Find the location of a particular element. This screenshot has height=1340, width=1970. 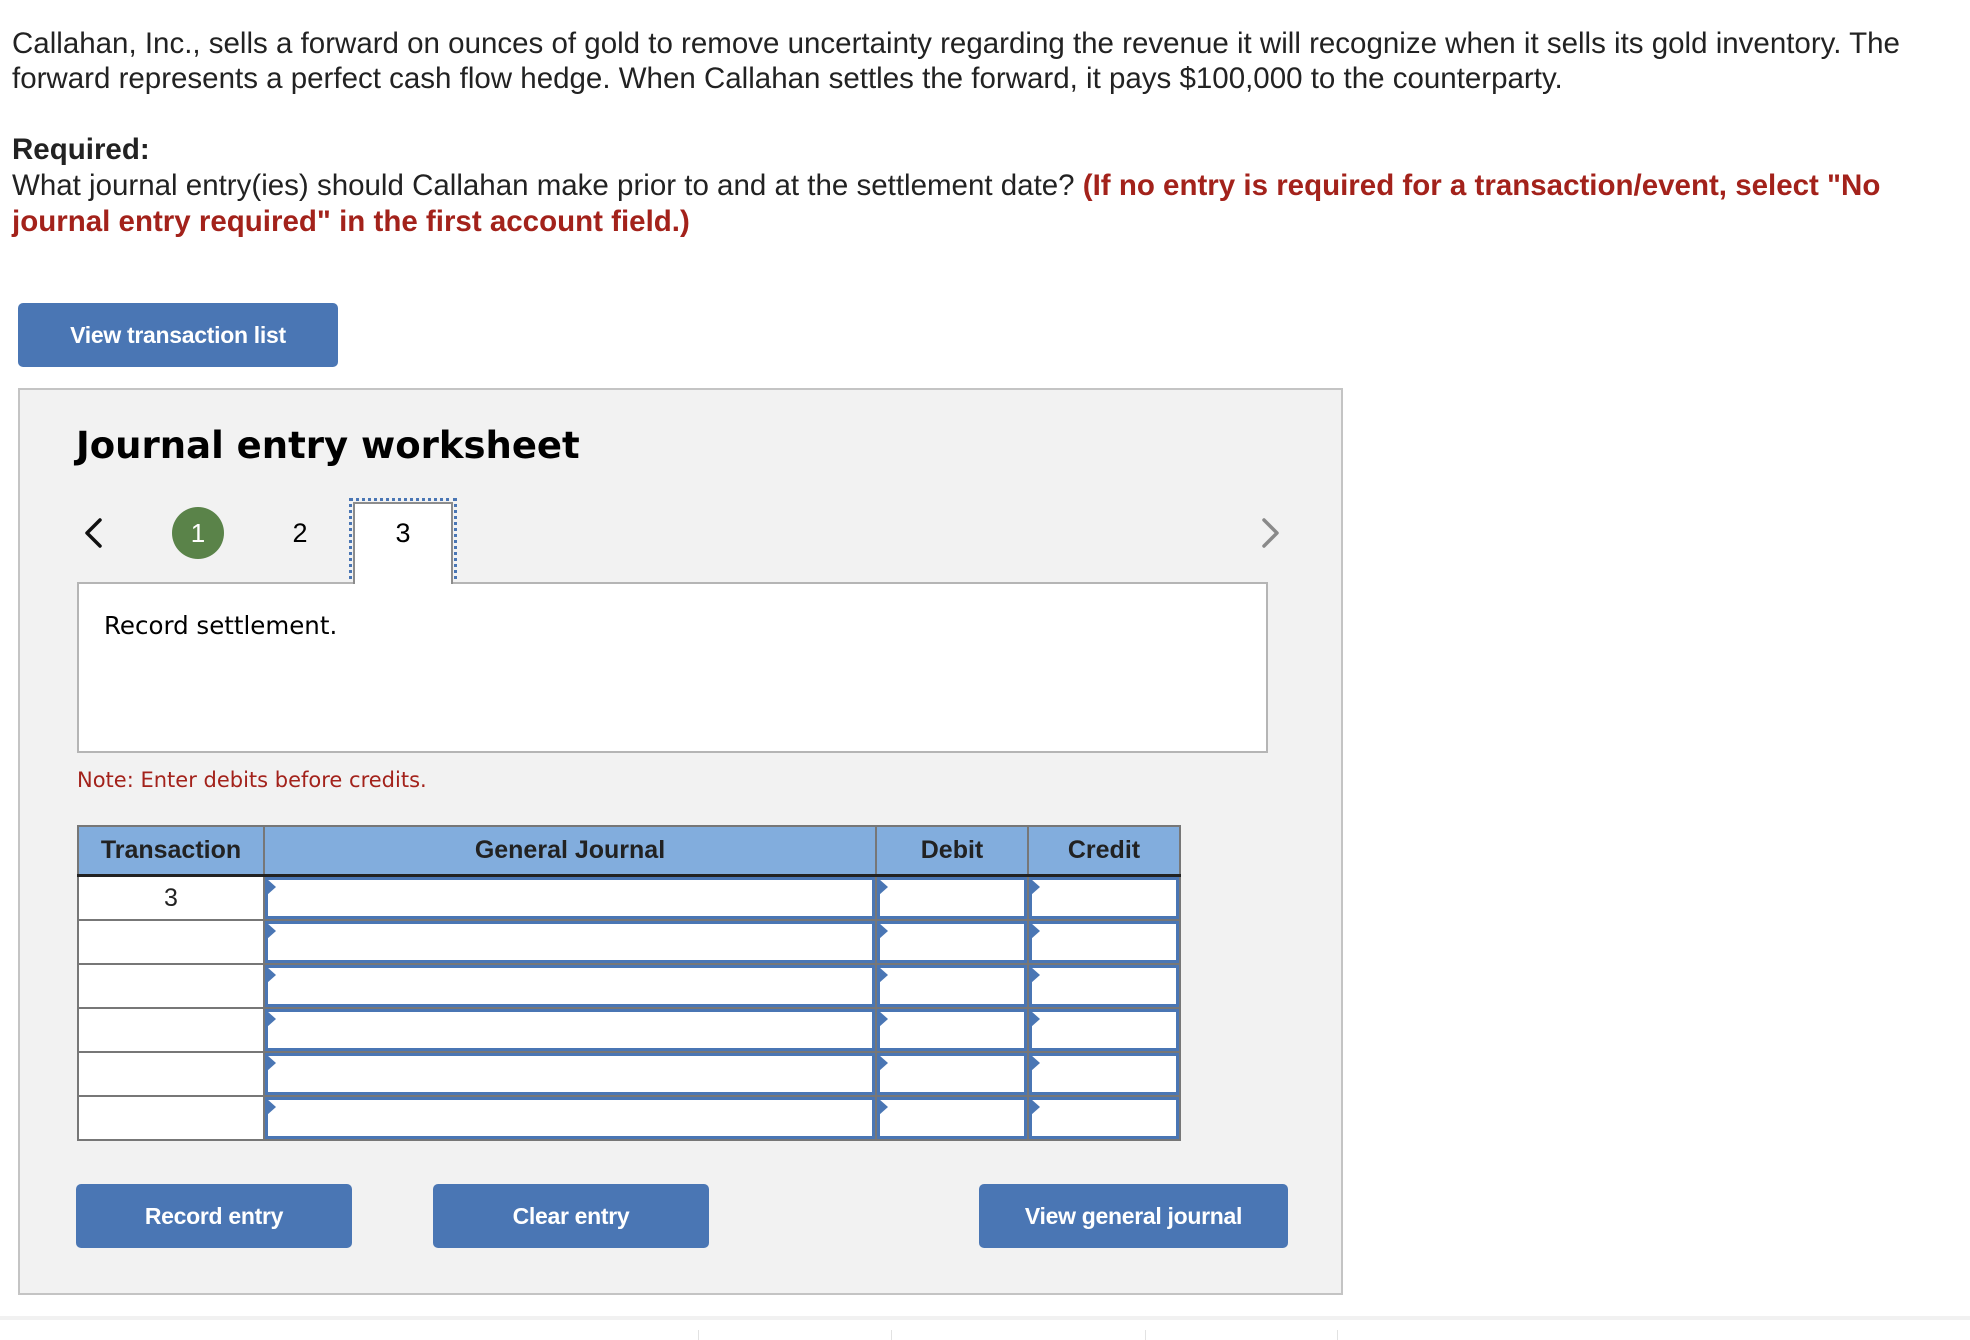

footer-divider is located at coordinates (985, 1318).